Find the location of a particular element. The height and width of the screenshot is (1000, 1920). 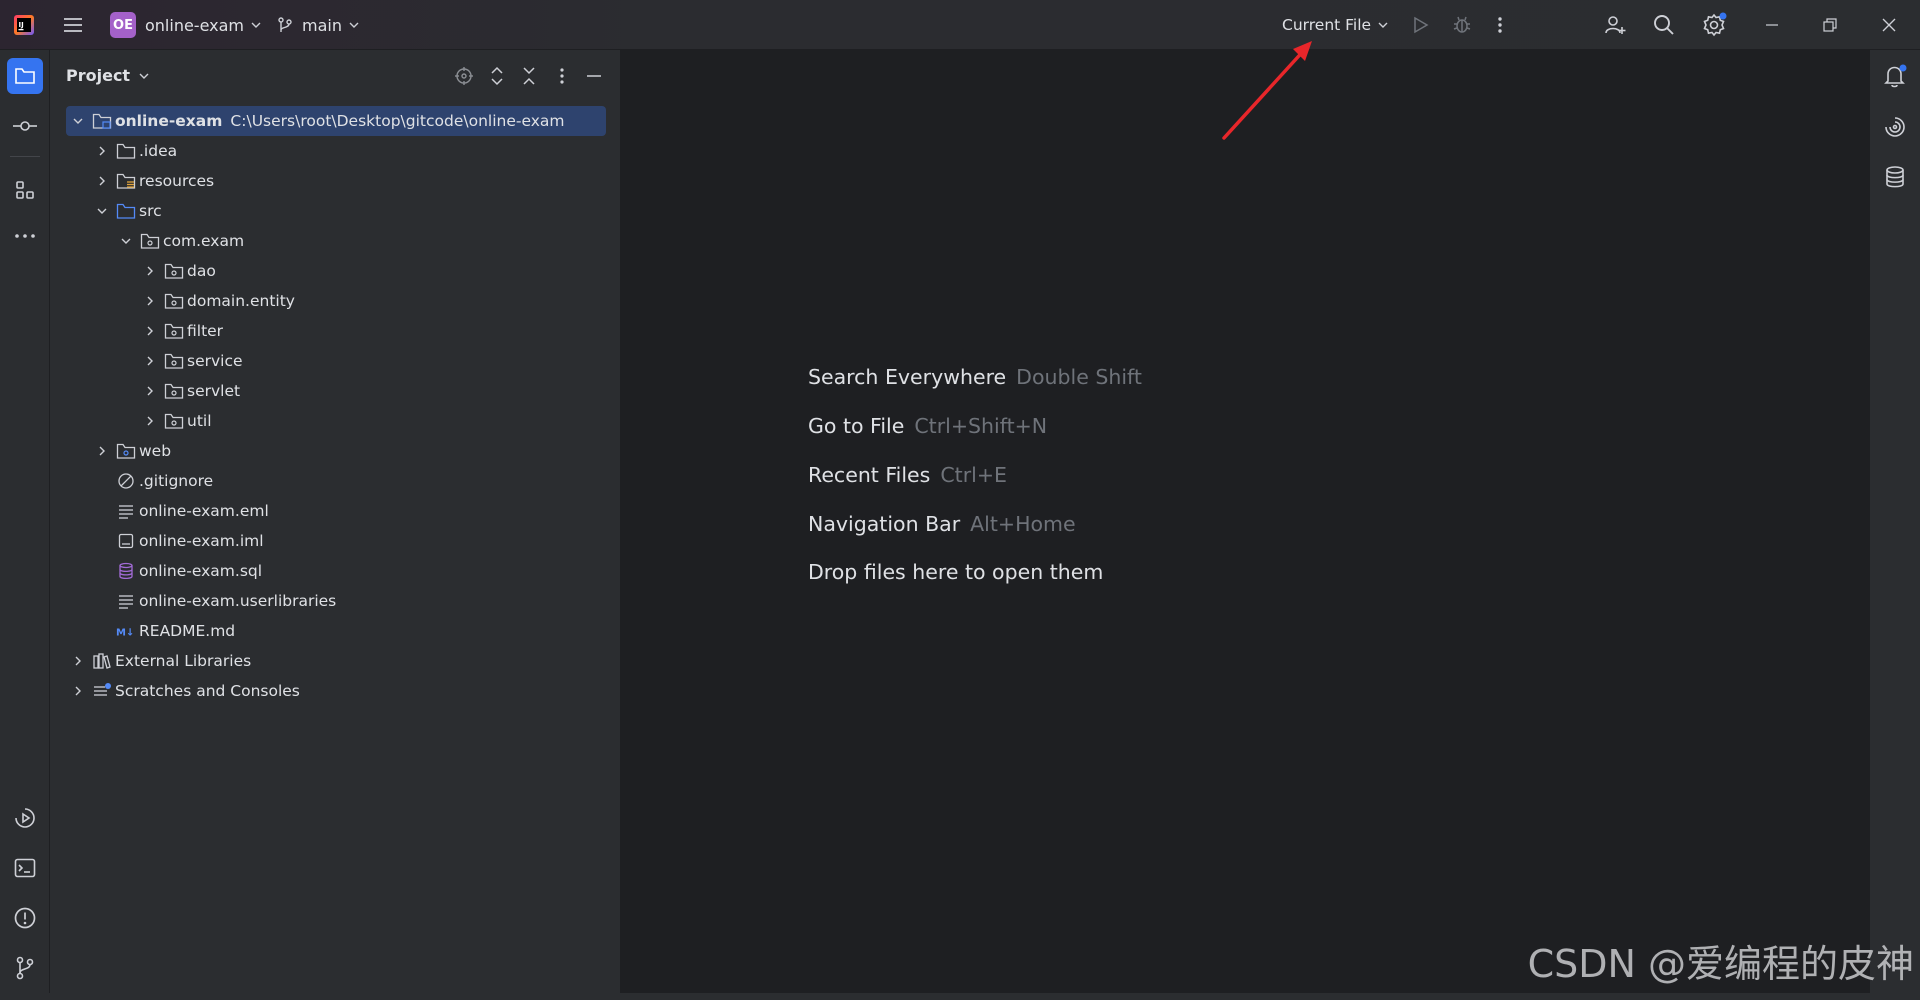

hint-shortcut: Alt+Home is located at coordinates (1023, 524).